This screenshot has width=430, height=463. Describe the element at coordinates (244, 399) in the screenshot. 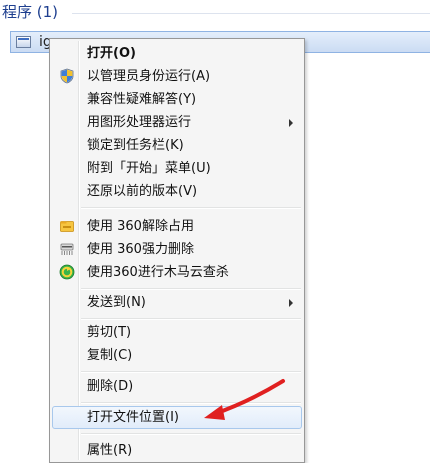

I see `annotation-arrow-icon` at that location.